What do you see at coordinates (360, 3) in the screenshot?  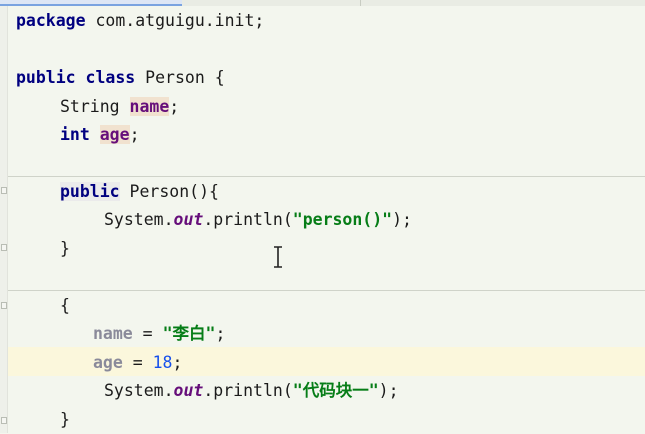 I see `tab-separator` at bounding box center [360, 3].